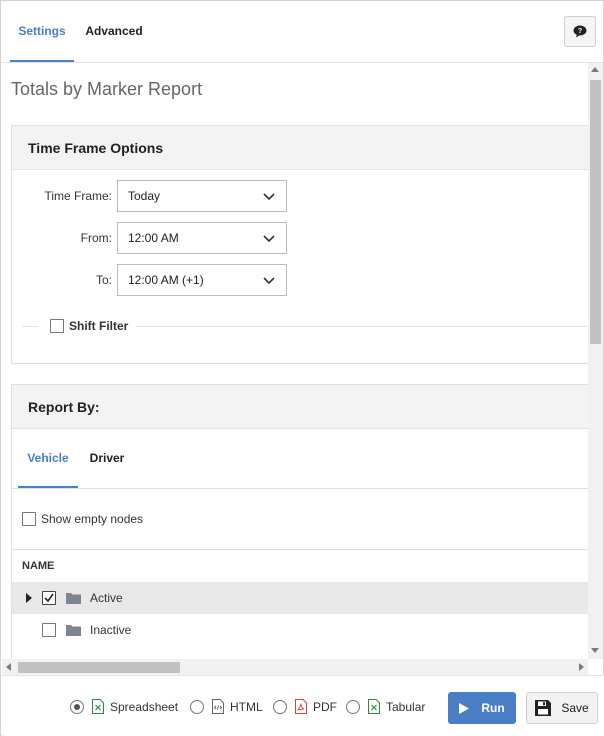 Image resolution: width=604 pixels, height=736 pixels. What do you see at coordinates (300, 148) in the screenshot?
I see `time-frame-panel-title: Time Frame Options` at bounding box center [300, 148].